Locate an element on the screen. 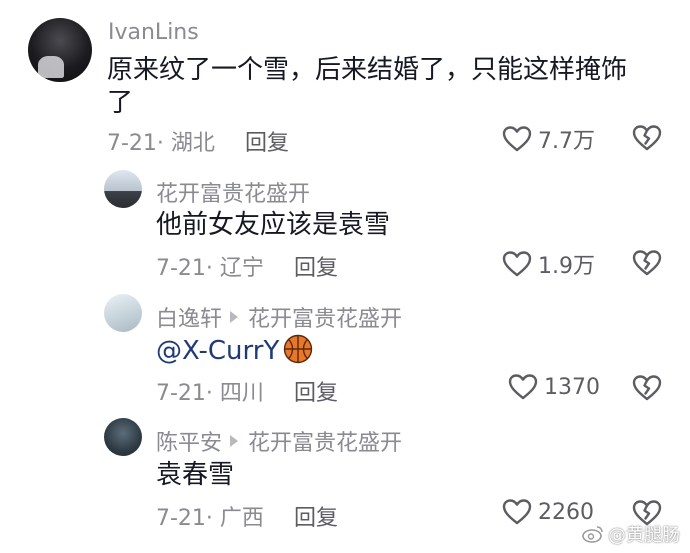 The height and width of the screenshot is (553, 690). comment-text: @X-CurrY is located at coordinates (234, 351).